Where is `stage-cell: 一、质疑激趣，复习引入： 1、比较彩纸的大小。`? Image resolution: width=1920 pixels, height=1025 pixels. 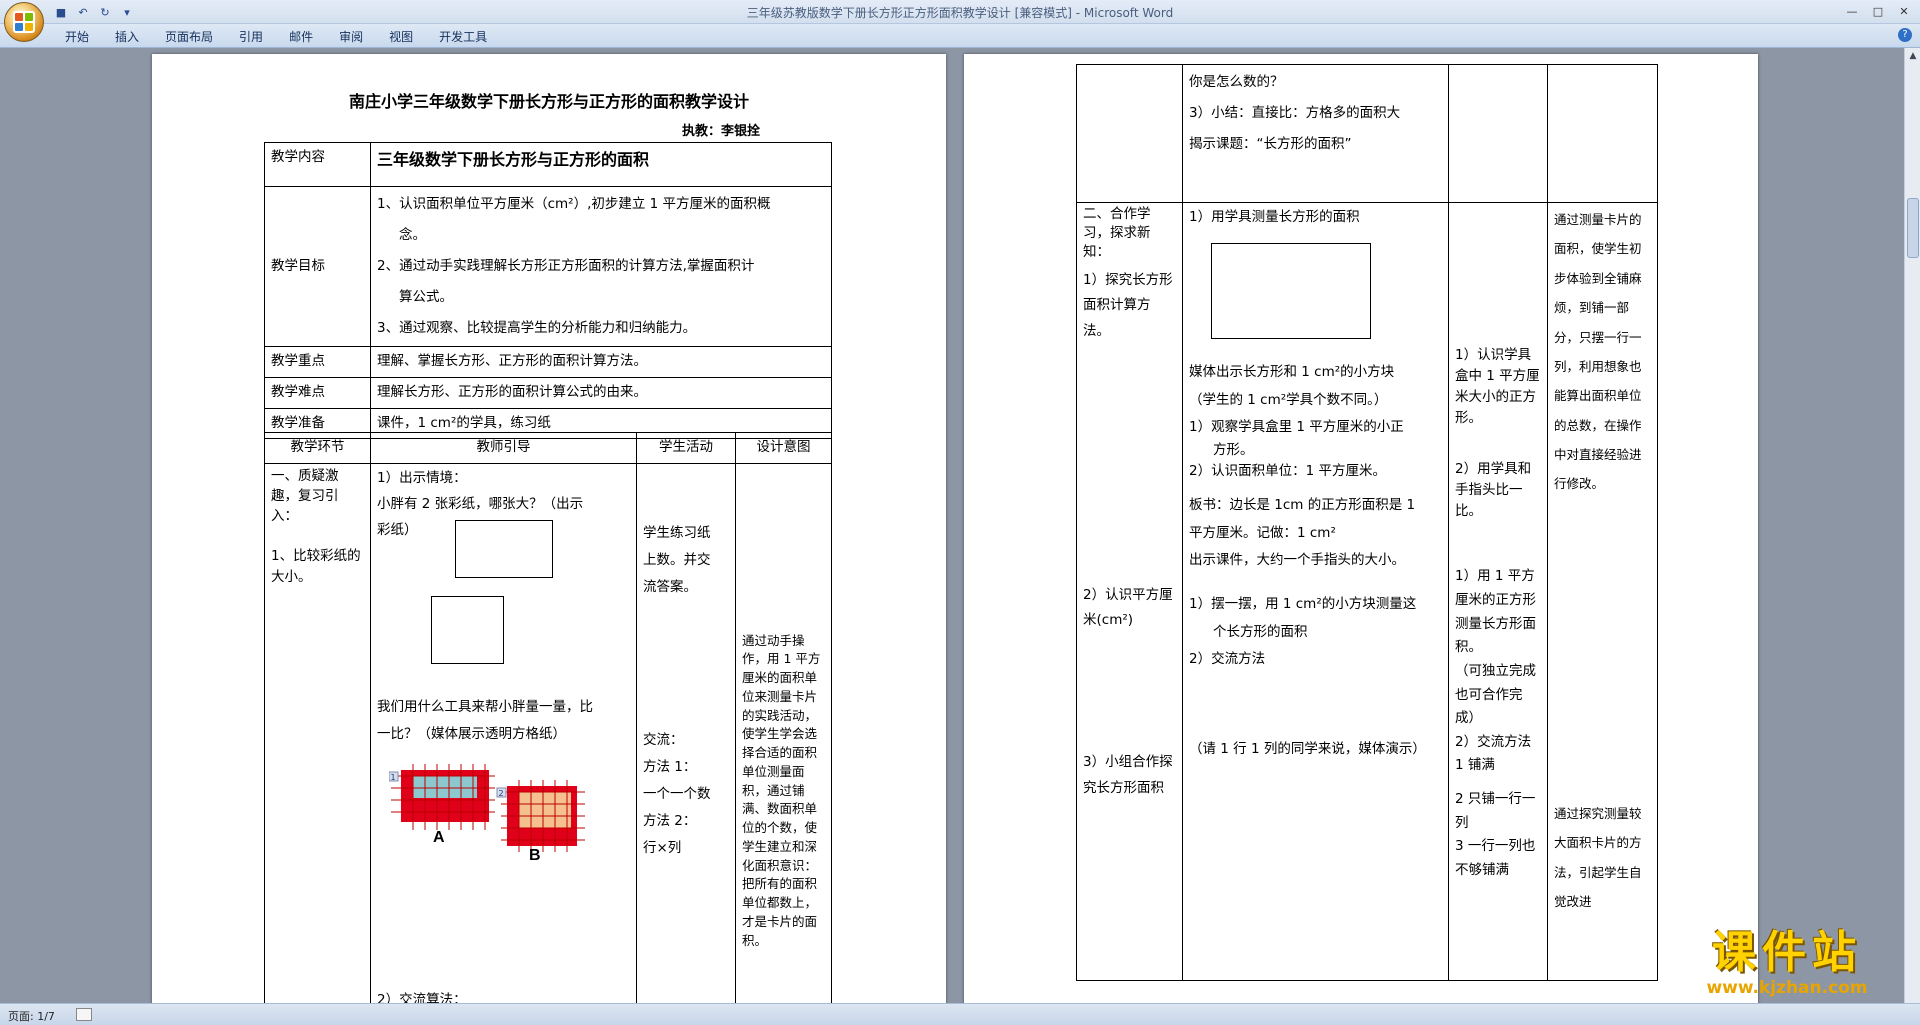 stage-cell: 一、质疑激趣，复习引入： 1、比较彩纸的大小。 is located at coordinates (317, 732).